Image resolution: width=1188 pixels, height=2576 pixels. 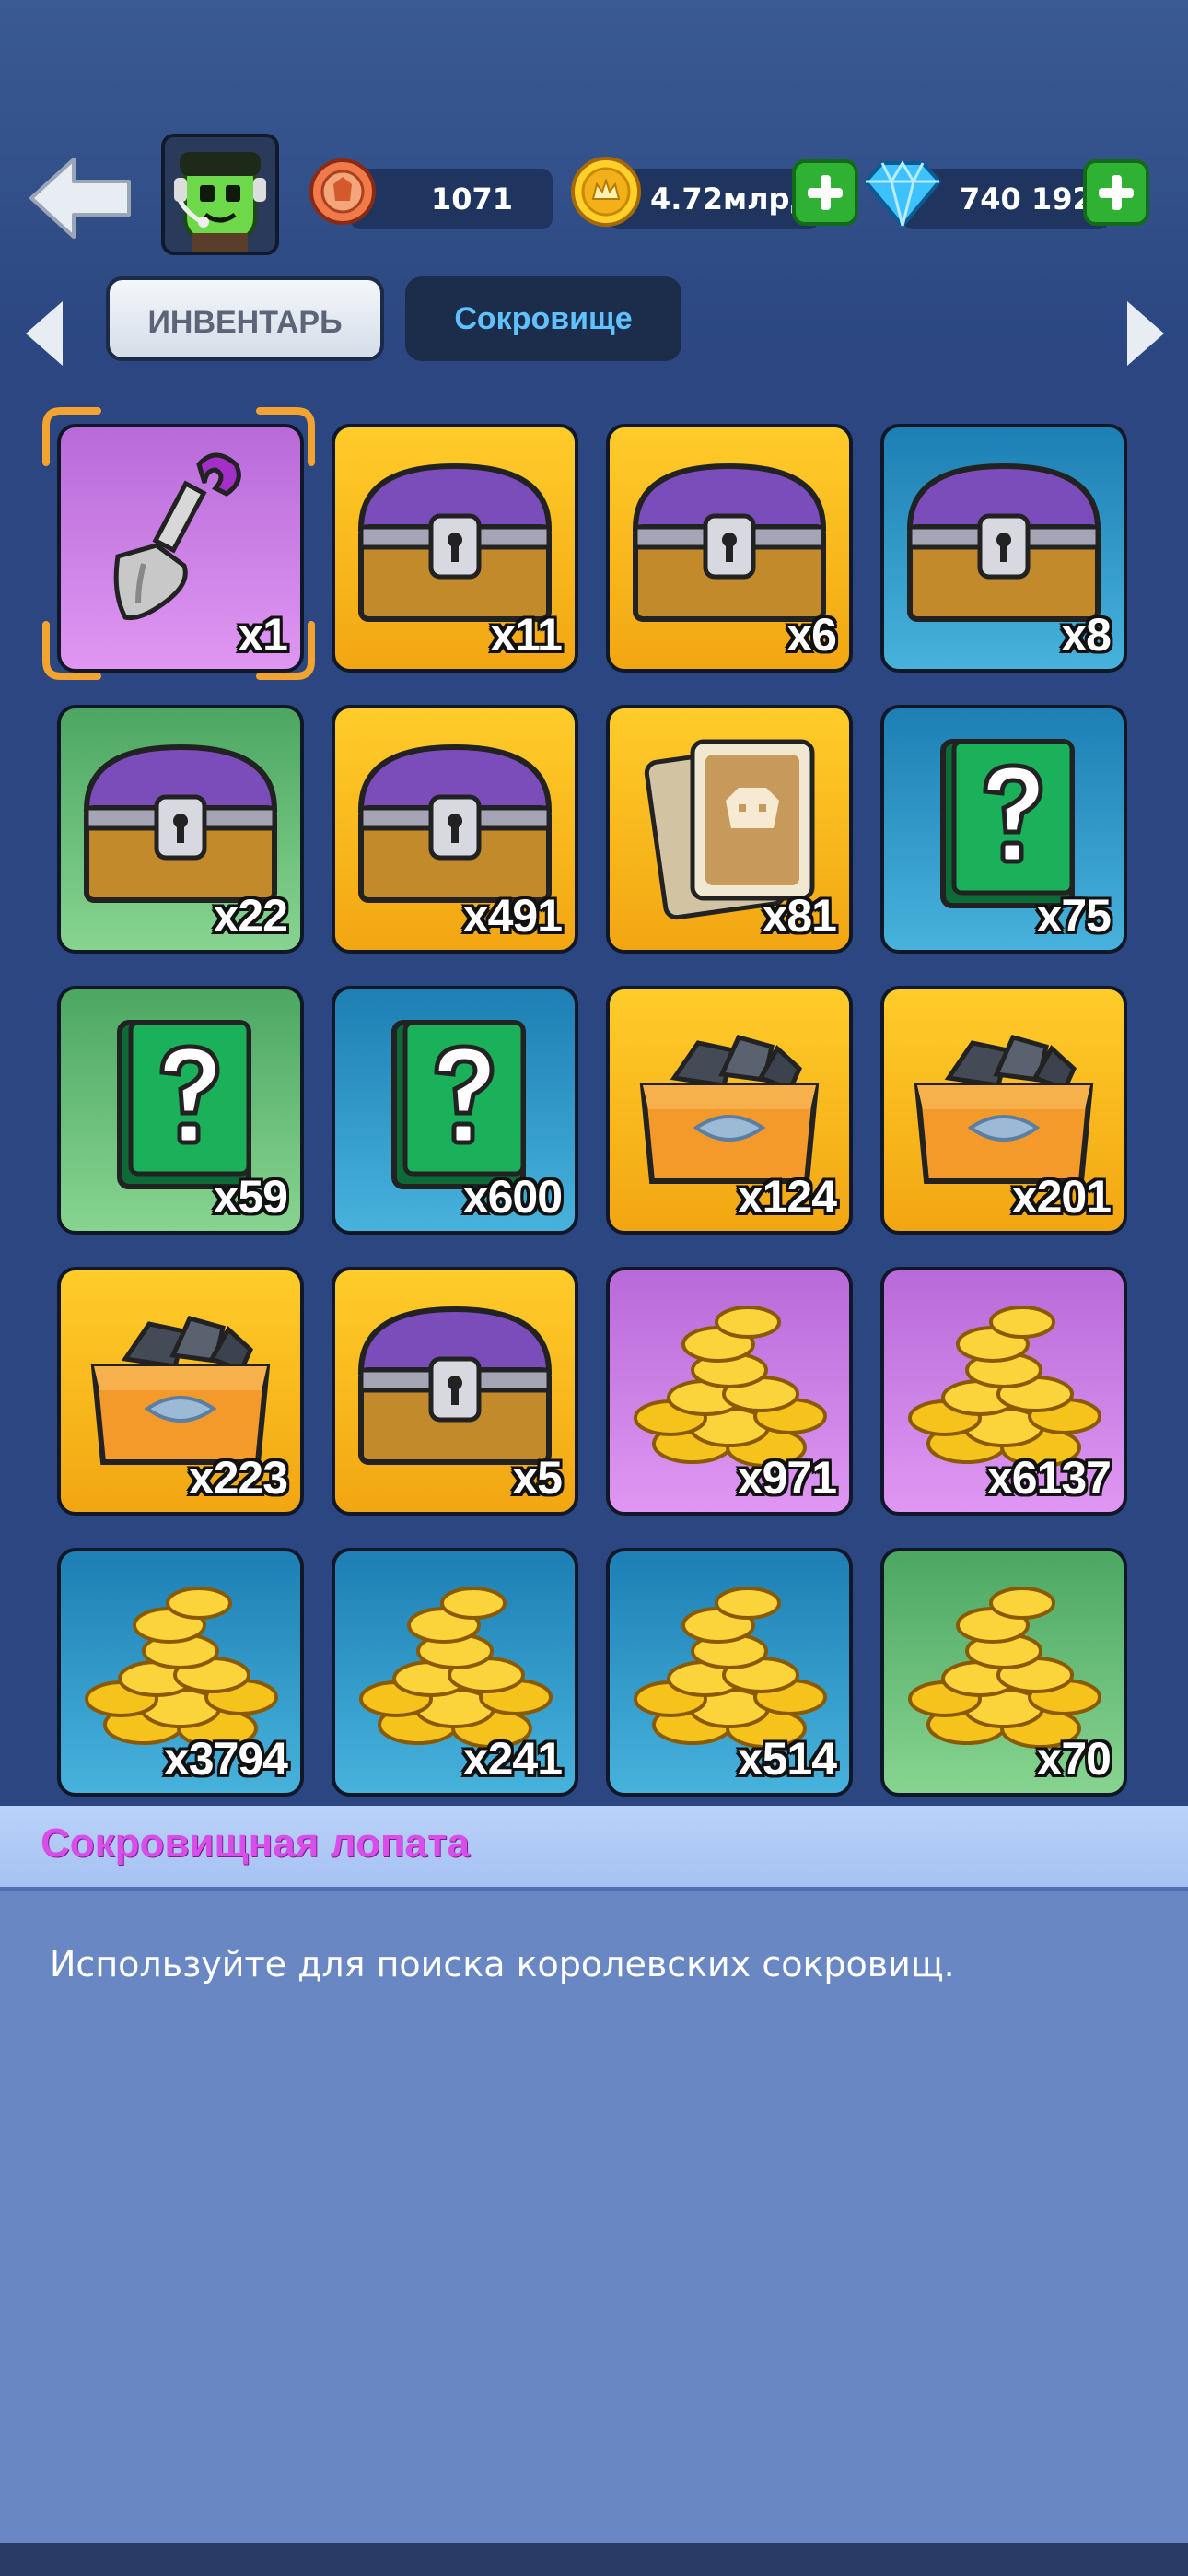 I want to click on back-button, so click(x=81, y=198).